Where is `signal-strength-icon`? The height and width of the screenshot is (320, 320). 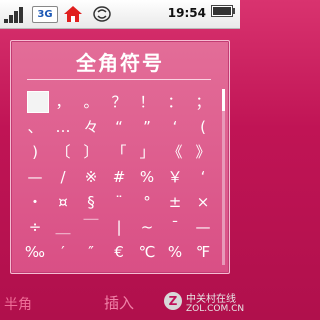
signal-strength-icon is located at coordinates (14, 14).